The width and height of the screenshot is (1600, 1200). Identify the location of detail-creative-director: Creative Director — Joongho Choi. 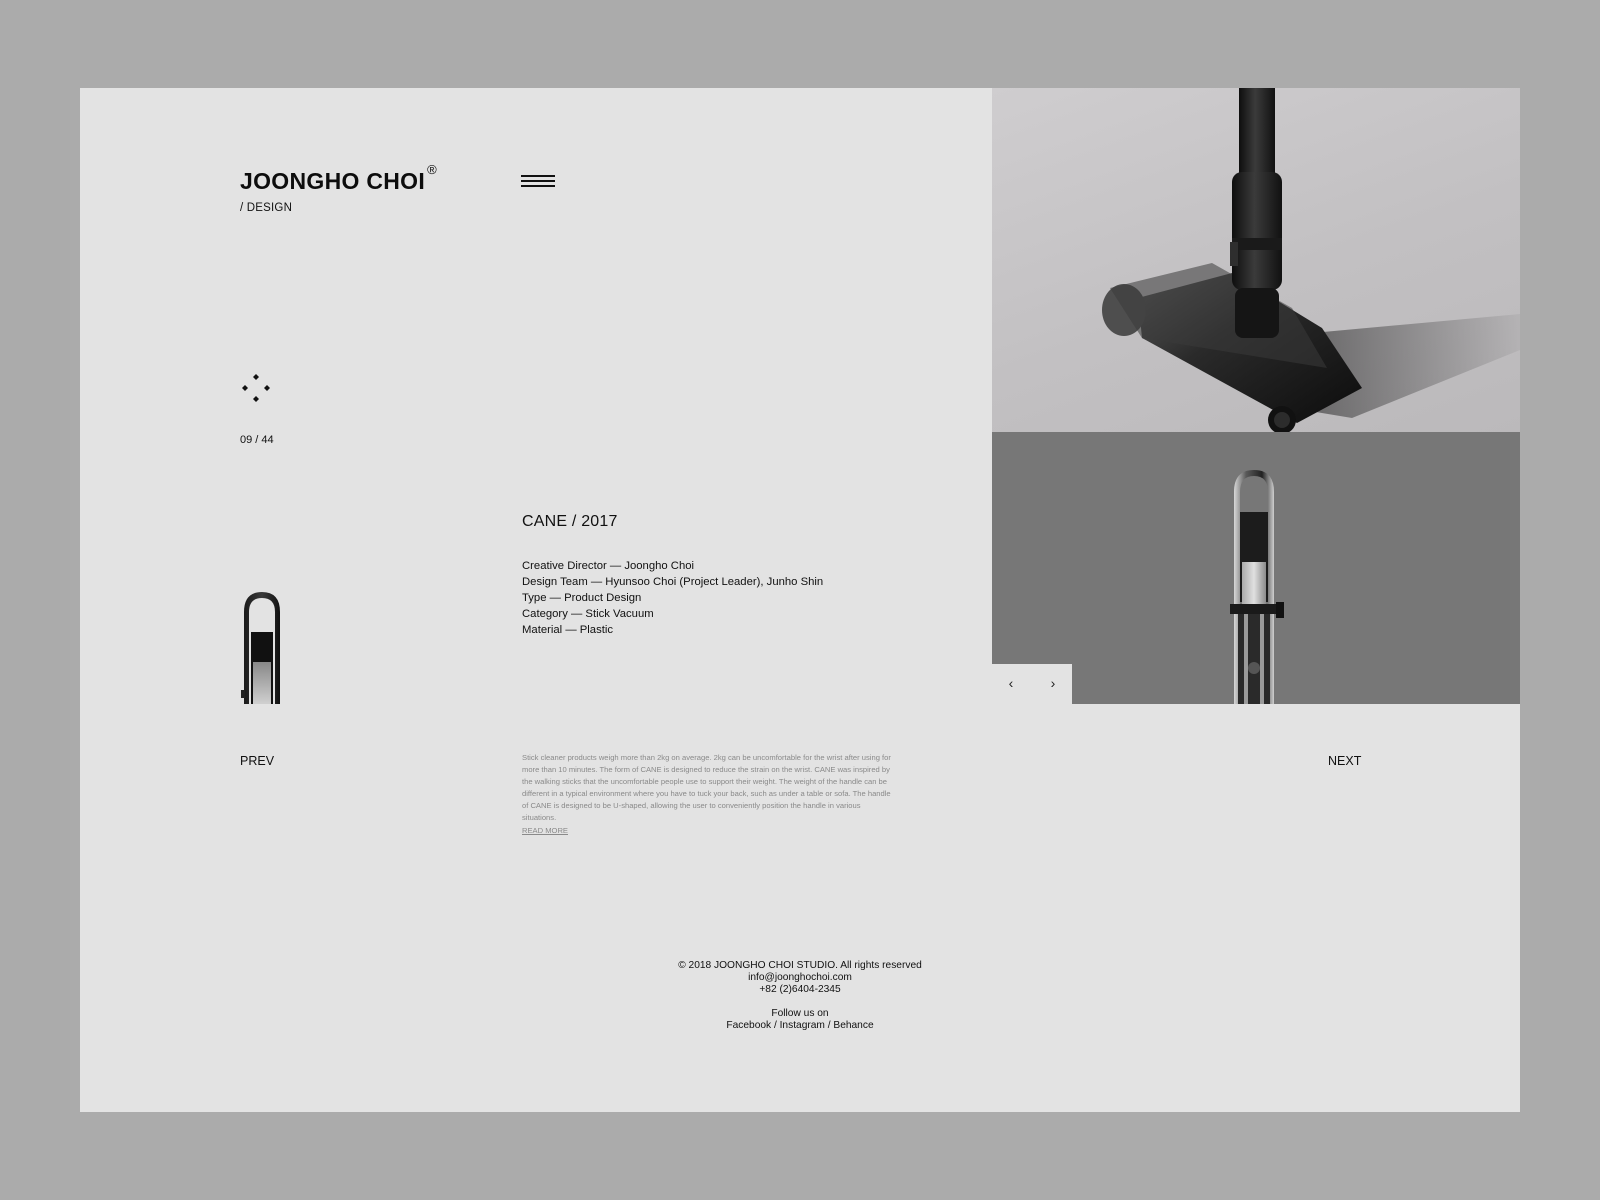
(608, 566).